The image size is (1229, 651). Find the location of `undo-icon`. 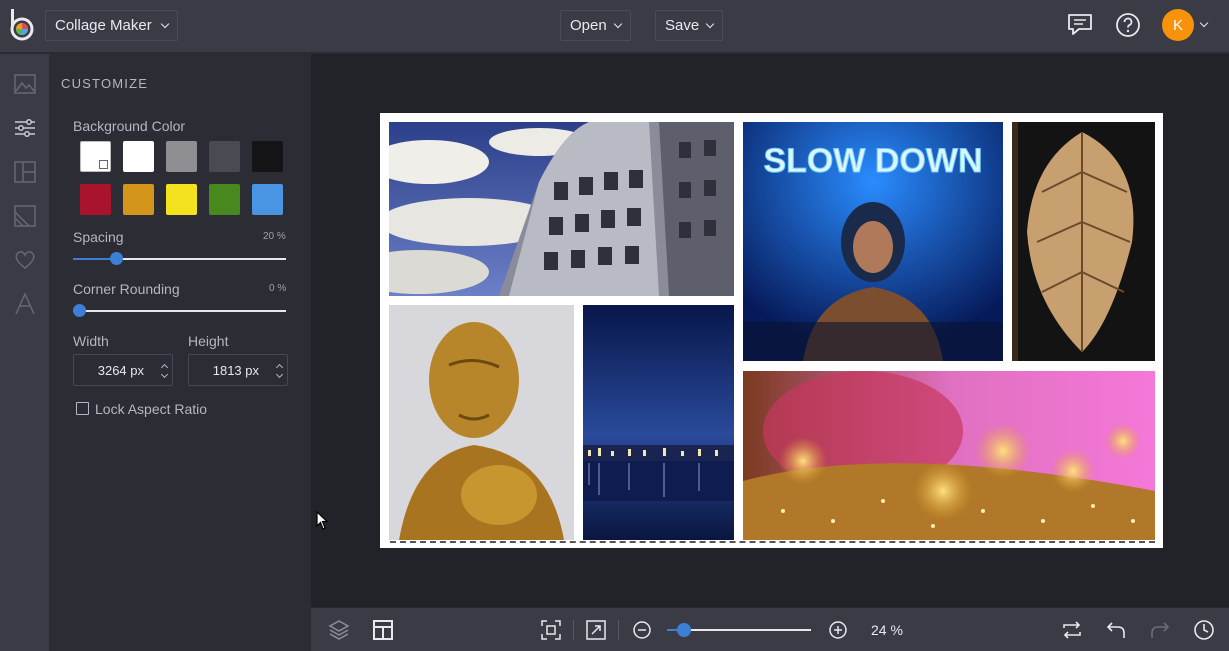

undo-icon is located at coordinates (1116, 630).